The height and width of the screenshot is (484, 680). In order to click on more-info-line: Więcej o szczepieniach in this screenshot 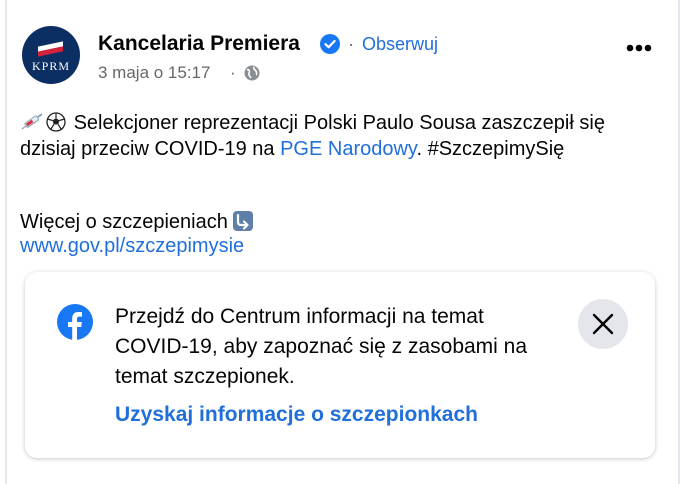, I will do `click(137, 222)`.